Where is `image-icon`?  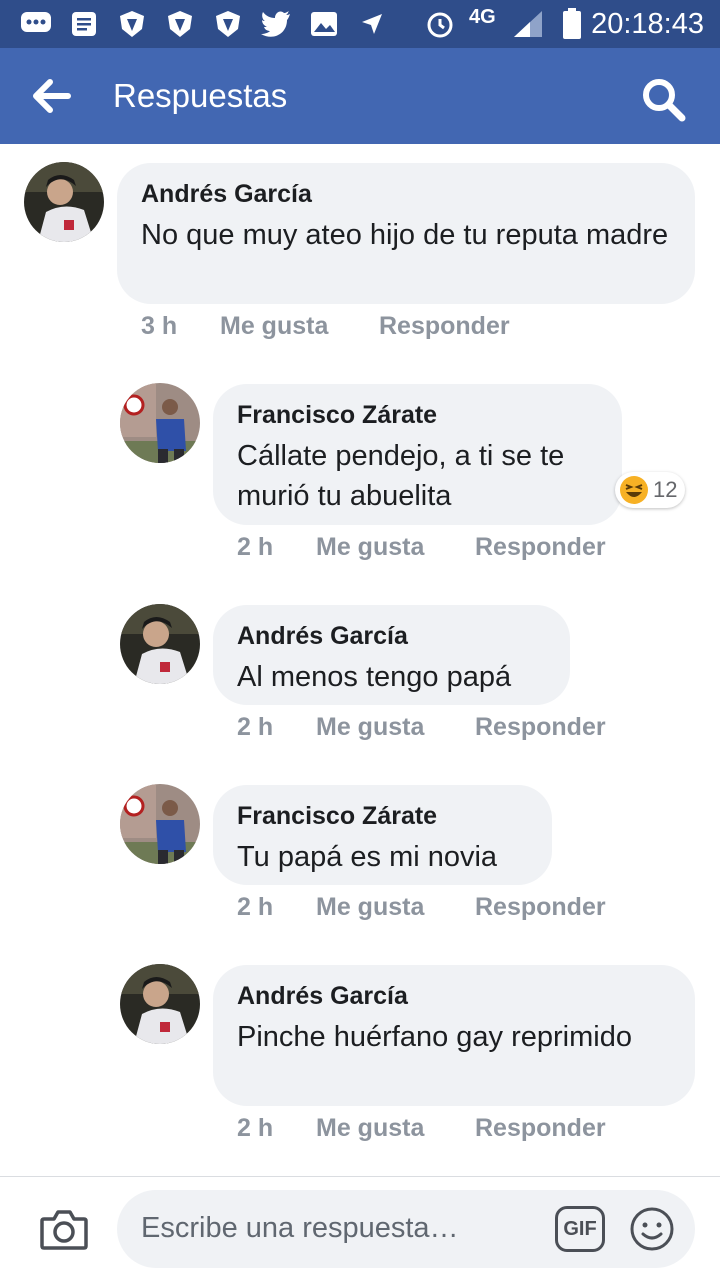
image-icon is located at coordinates (324, 24).